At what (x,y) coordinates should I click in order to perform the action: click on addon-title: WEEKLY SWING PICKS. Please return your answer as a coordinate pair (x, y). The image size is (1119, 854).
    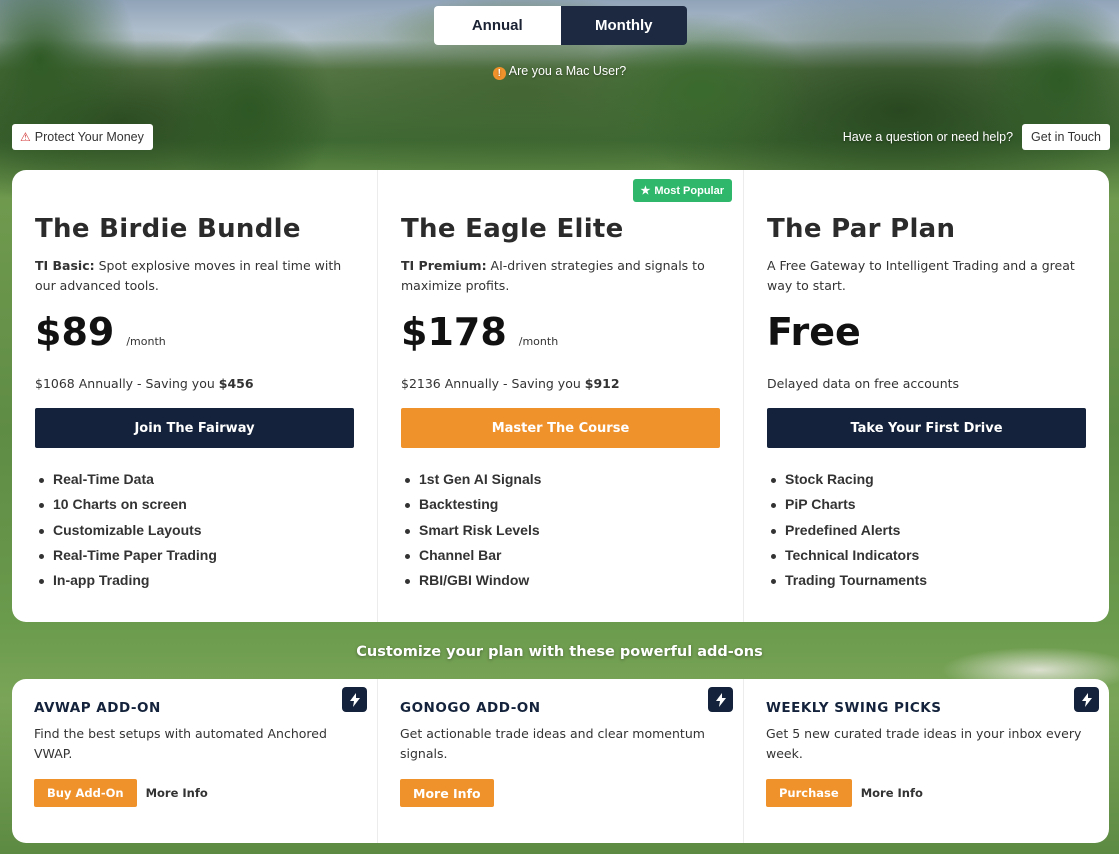
    Looking at the image, I should click on (854, 708).